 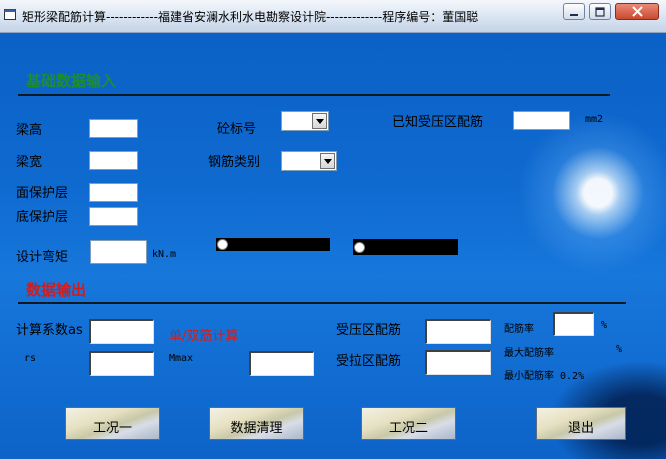 I want to click on moment-unit: kN.m, so click(x=164, y=254).